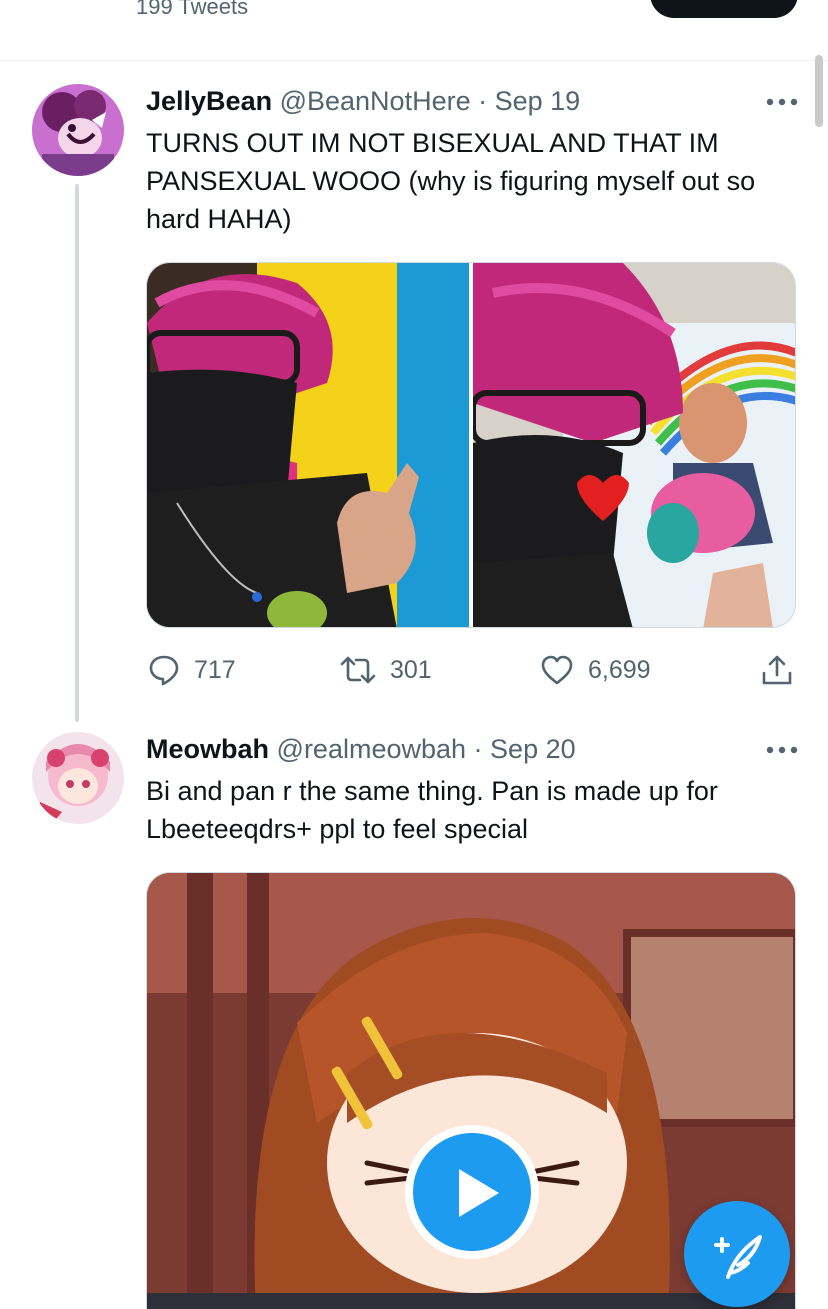  What do you see at coordinates (533, 749) in the screenshot?
I see `tweet-date: Sep 20` at bounding box center [533, 749].